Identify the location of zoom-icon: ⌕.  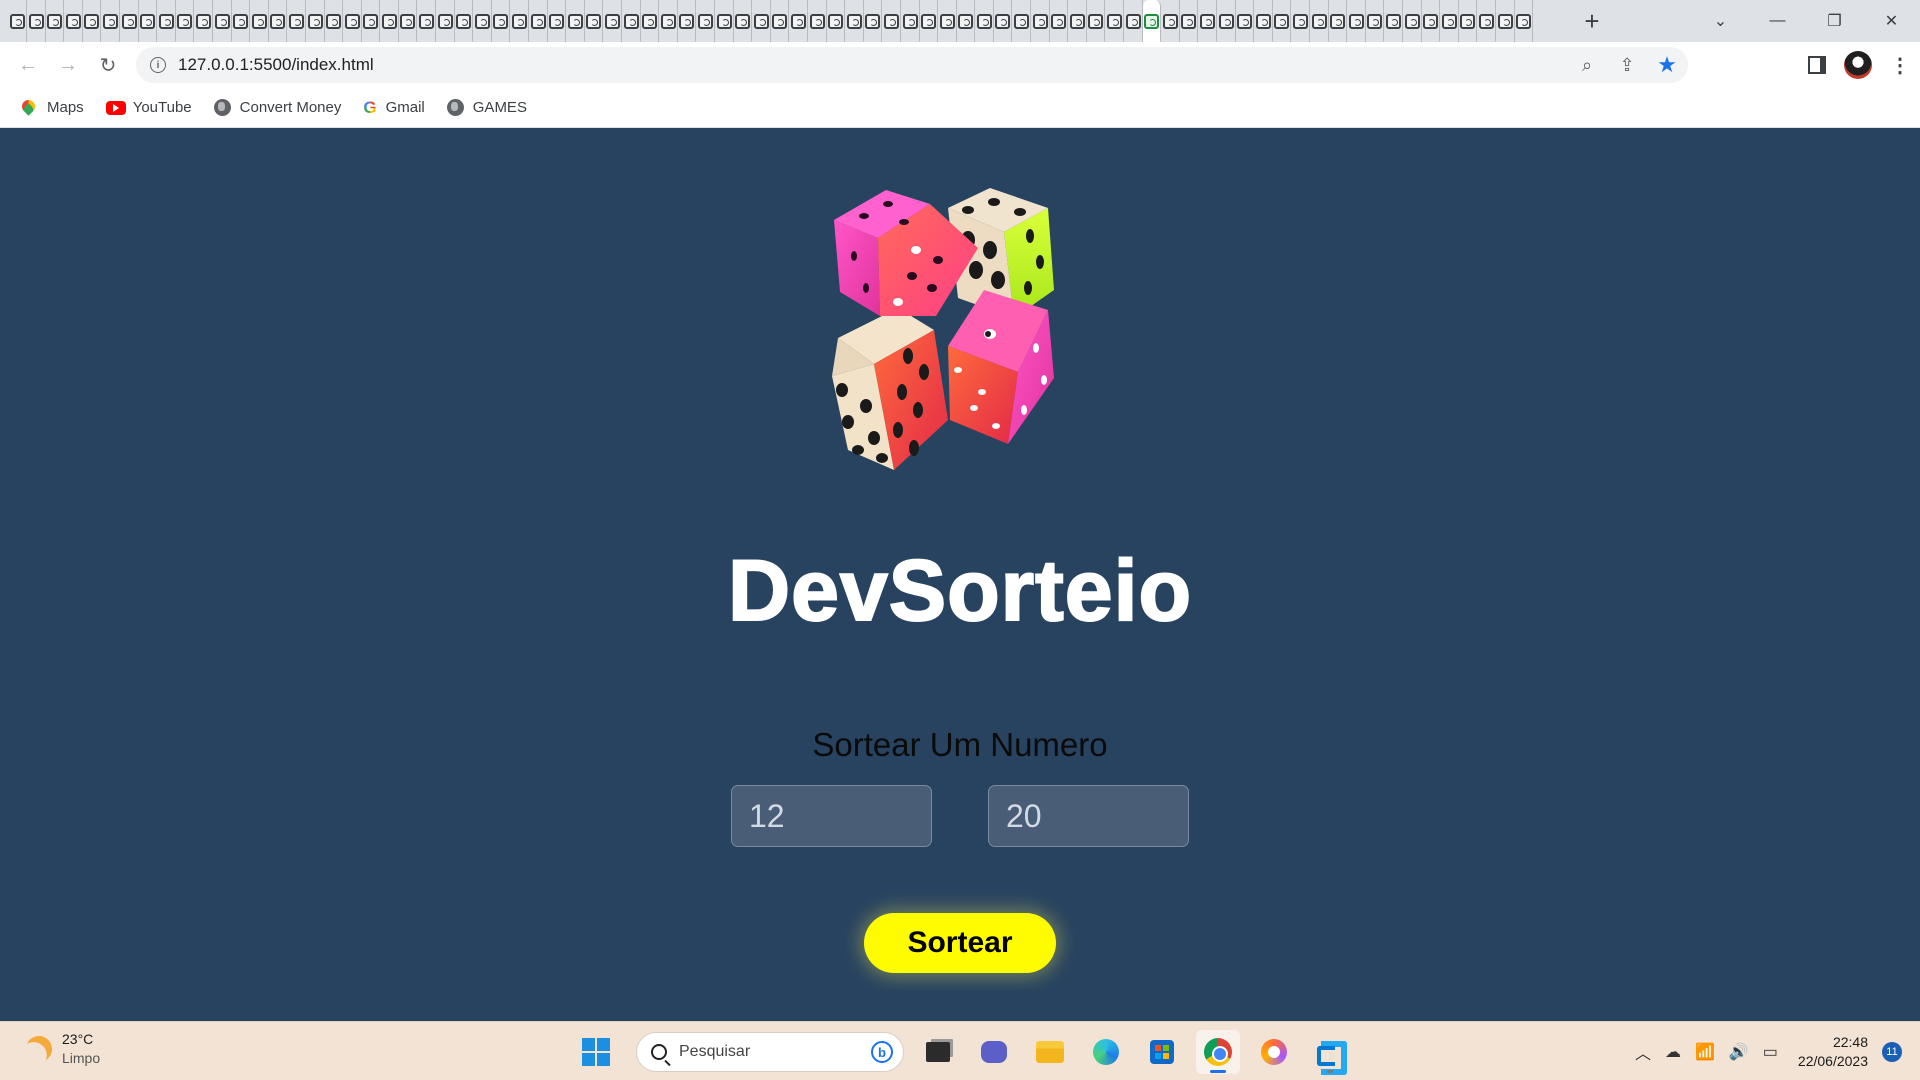
(1587, 65).